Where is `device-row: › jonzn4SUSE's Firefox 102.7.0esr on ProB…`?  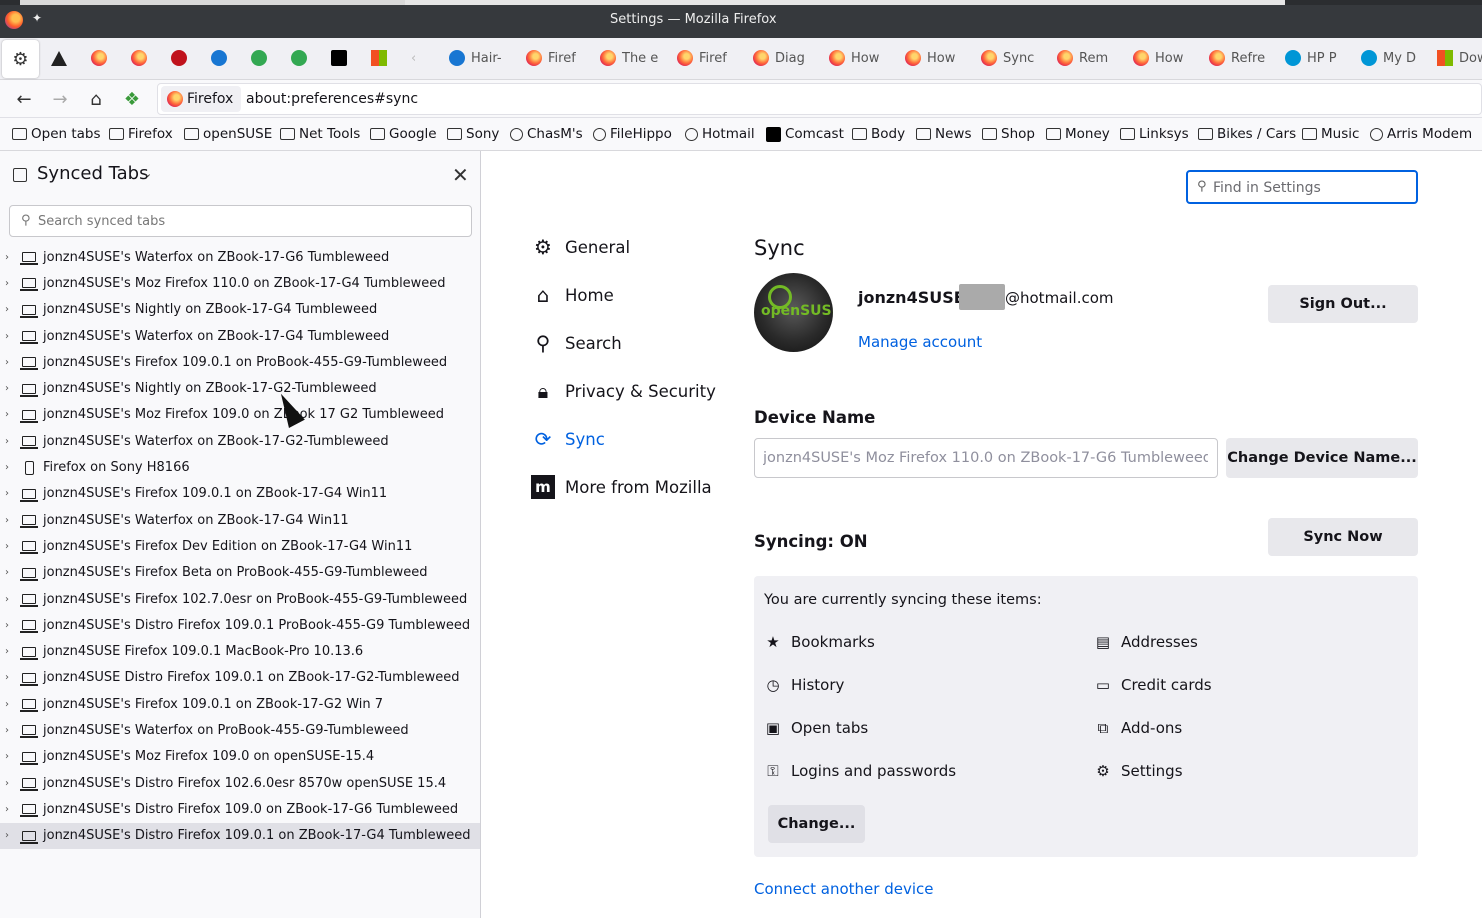
device-row: › jonzn4SUSE's Firefox 102.7.0esr on ProB… is located at coordinates (240, 599).